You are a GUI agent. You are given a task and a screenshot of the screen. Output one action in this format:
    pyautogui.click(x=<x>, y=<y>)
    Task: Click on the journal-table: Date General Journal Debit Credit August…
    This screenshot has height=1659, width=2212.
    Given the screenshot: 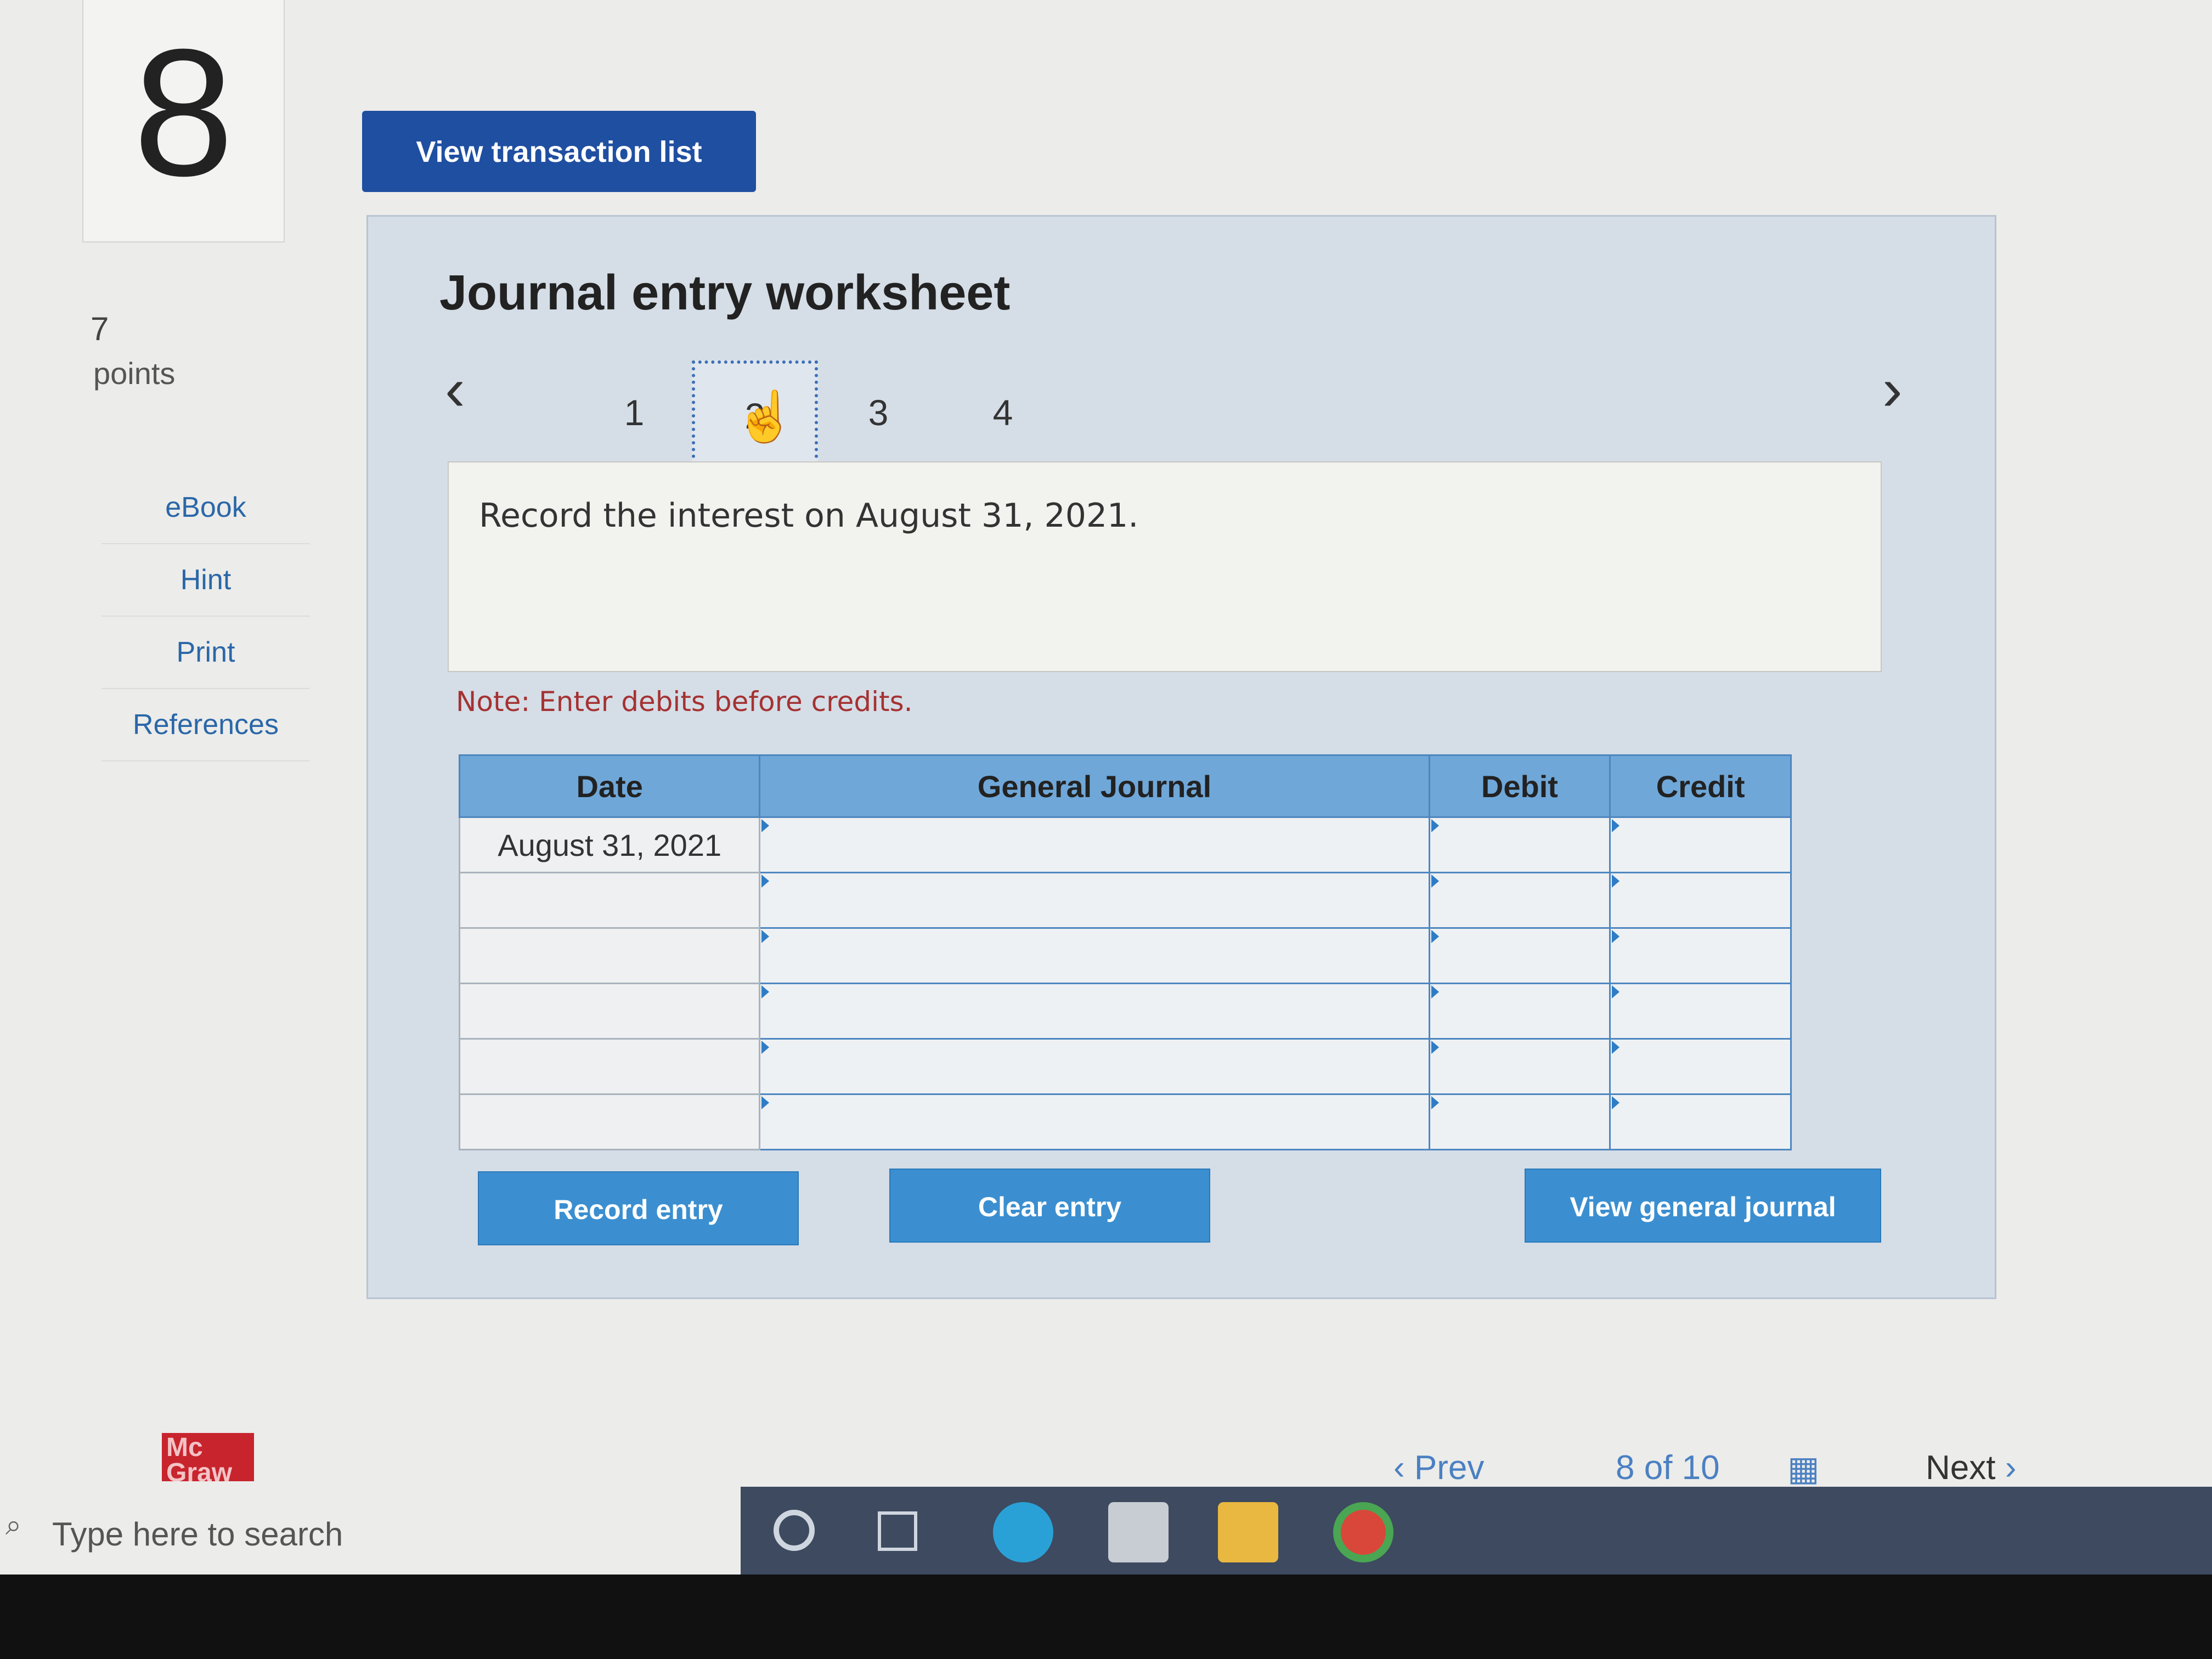 What is the action you would take?
    pyautogui.click(x=1125, y=952)
    